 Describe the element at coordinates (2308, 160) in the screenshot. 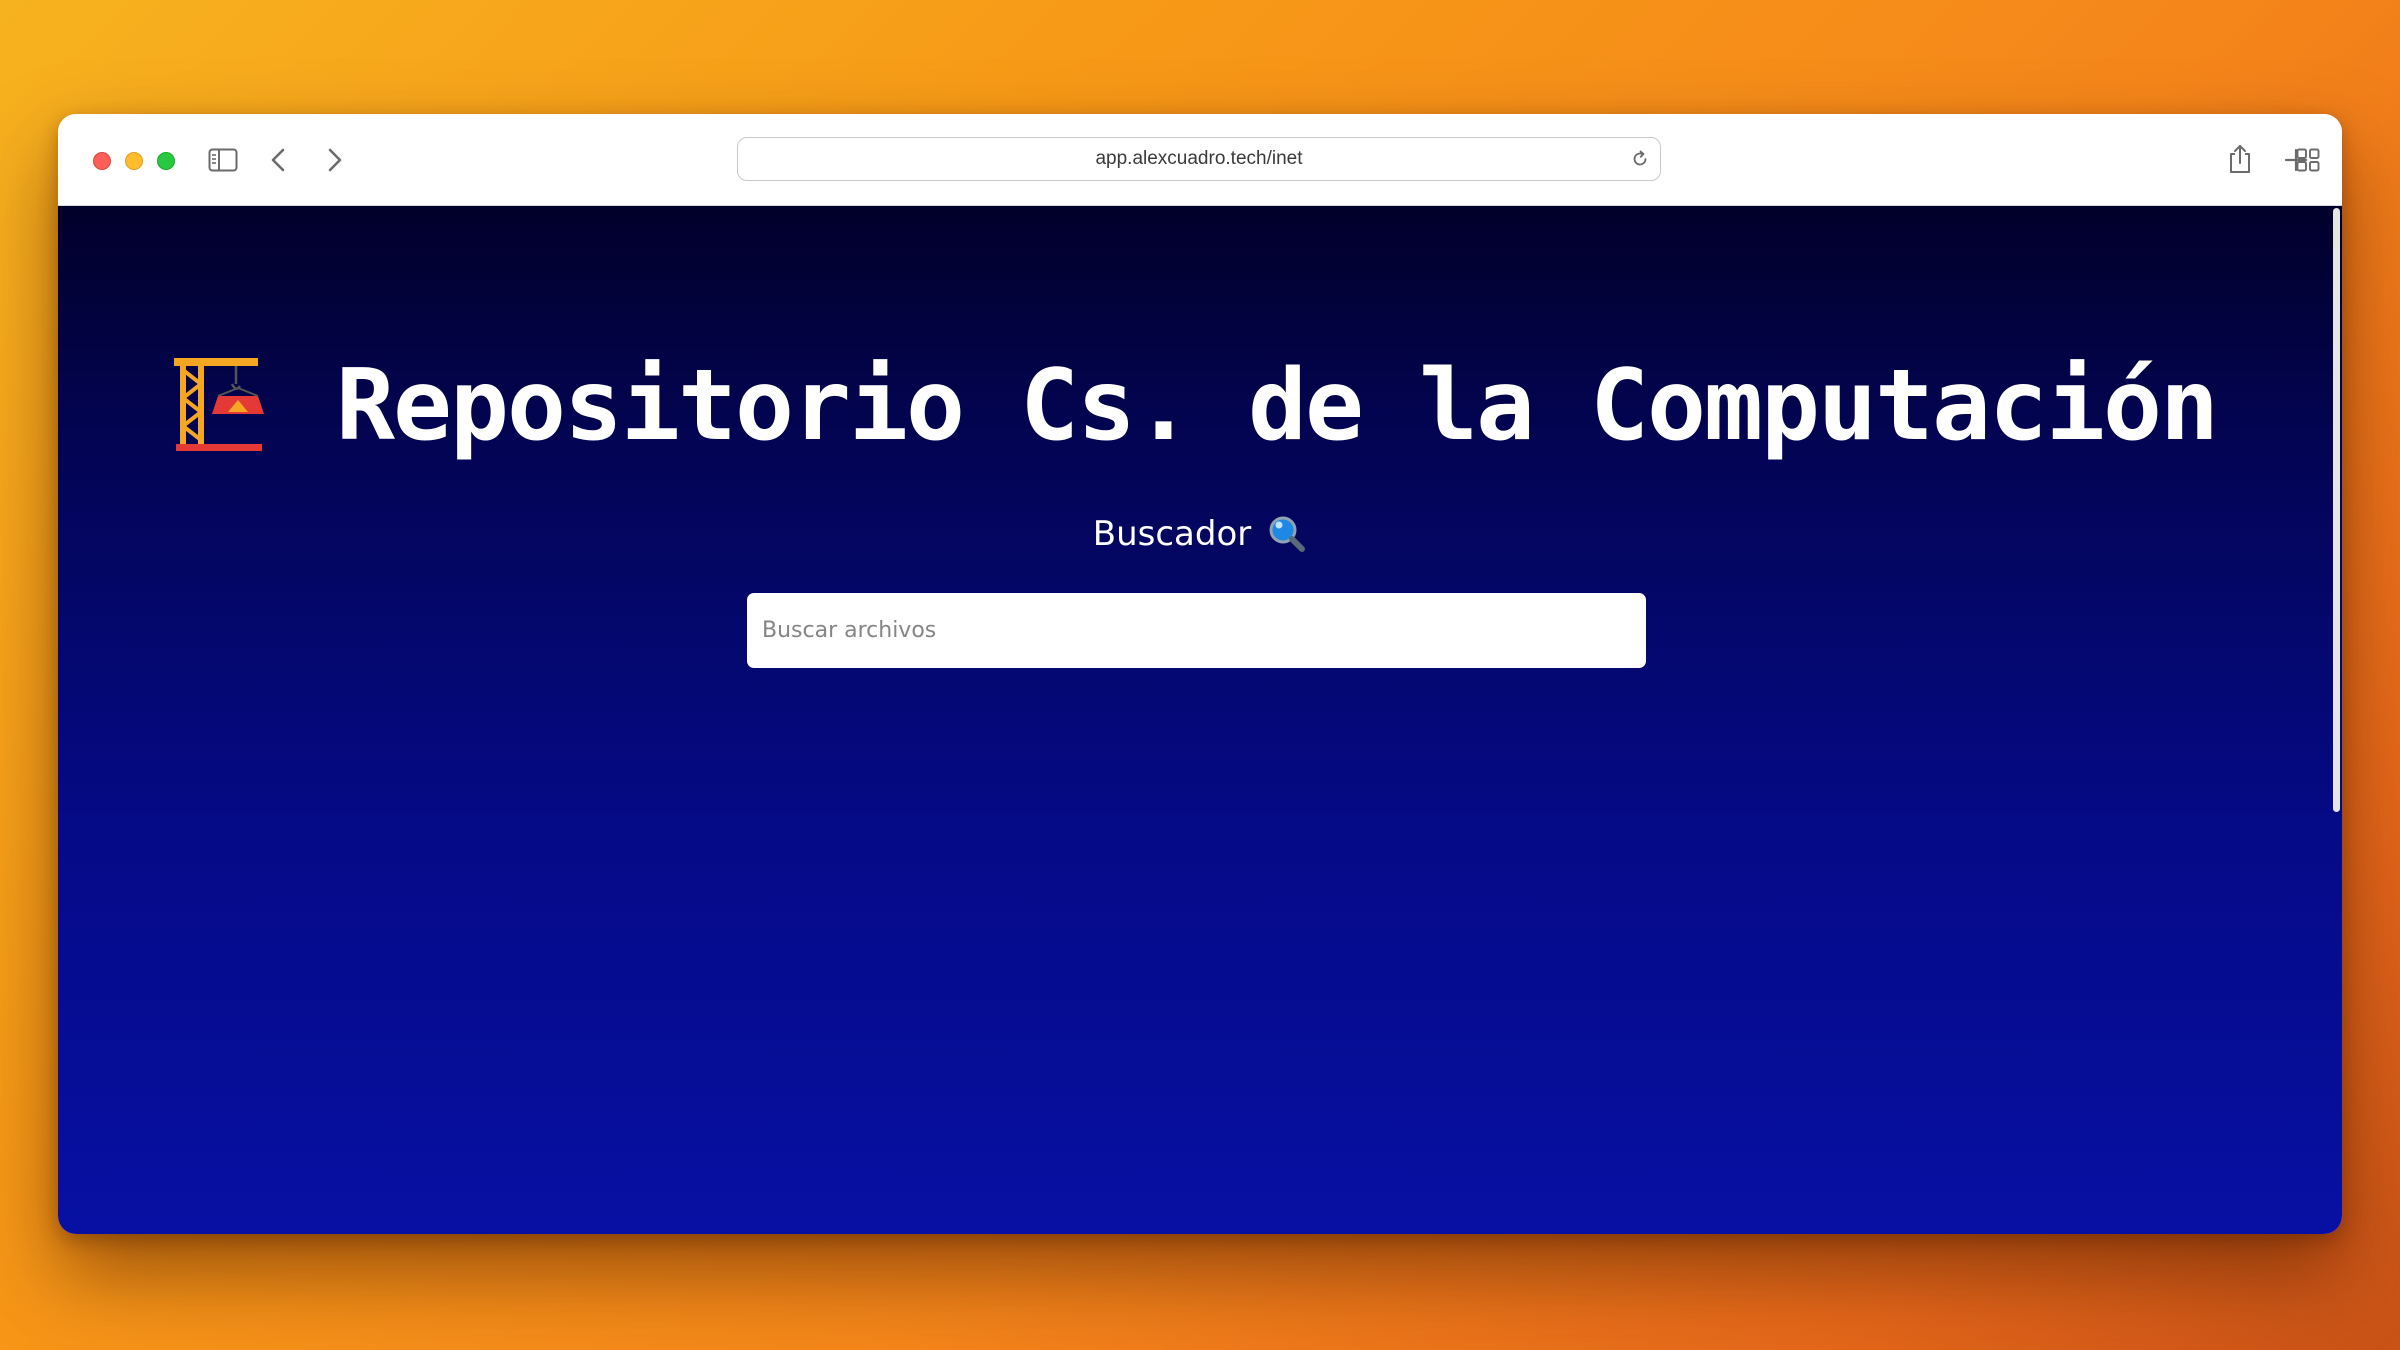

I see `tab-grid-icon` at that location.